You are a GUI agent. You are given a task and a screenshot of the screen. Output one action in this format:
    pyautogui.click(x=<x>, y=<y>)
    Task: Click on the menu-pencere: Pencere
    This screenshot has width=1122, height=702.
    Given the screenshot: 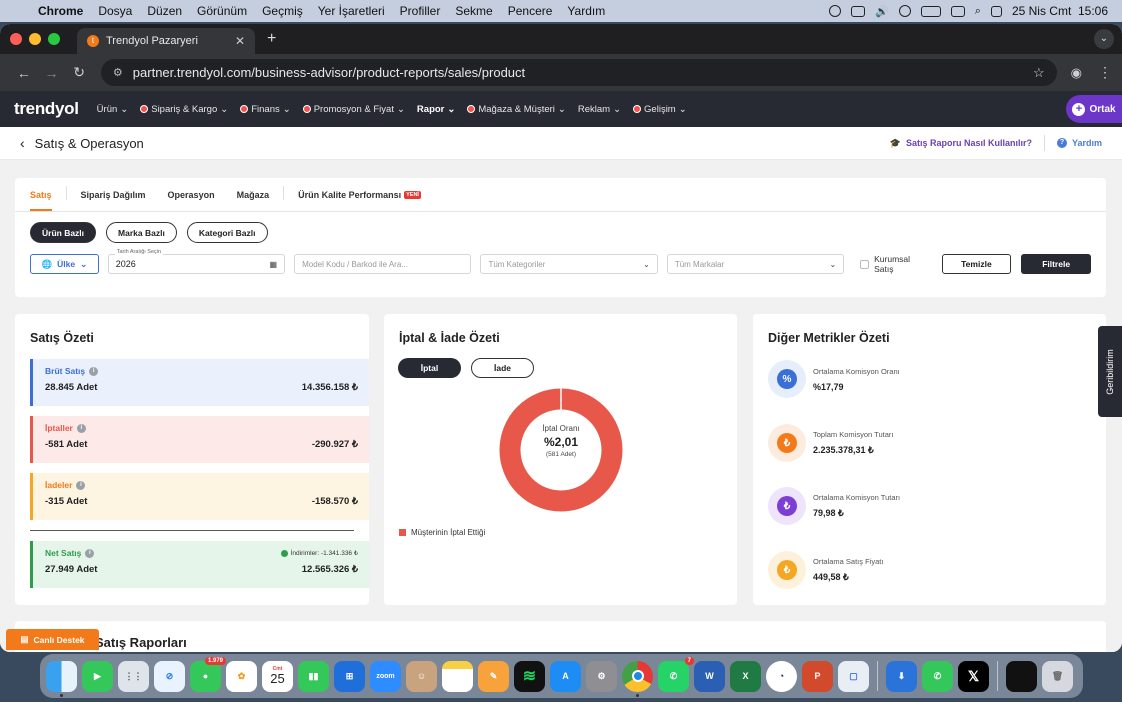 What is the action you would take?
    pyautogui.click(x=530, y=11)
    